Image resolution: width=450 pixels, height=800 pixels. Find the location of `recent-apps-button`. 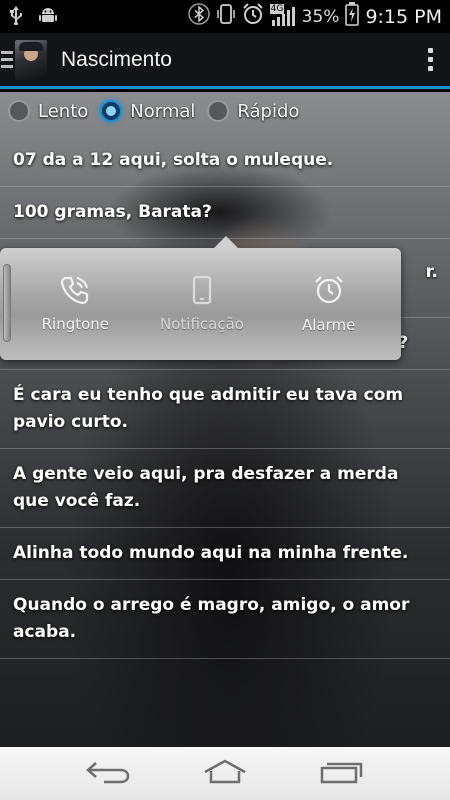

recent-apps-button is located at coordinates (342, 774).